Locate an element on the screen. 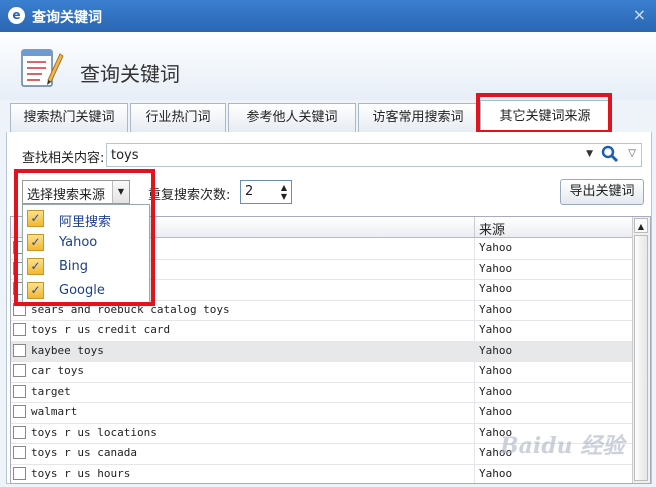 The image size is (656, 487). vertical-scrollbar: ▲ is located at coordinates (641, 350).